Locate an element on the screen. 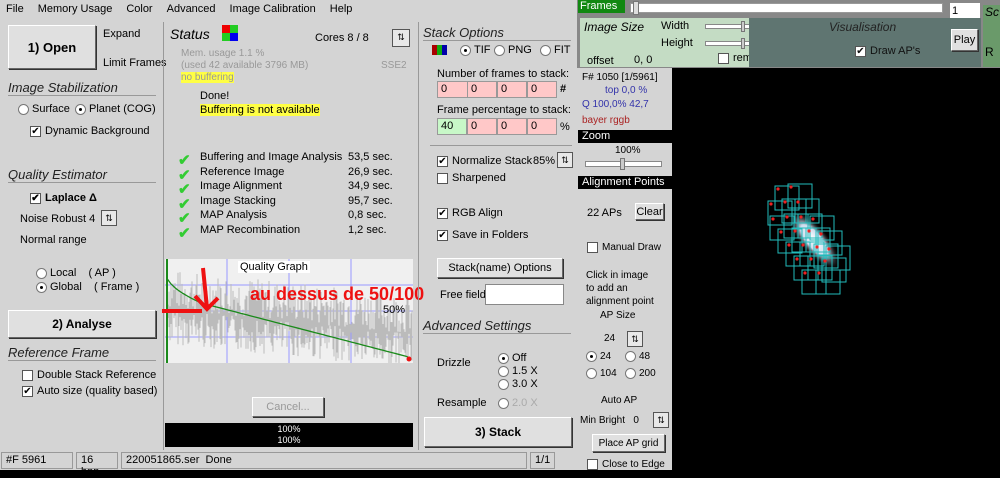 The width and height of the screenshot is (1000, 478). status-title: Status is located at coordinates (190, 34).